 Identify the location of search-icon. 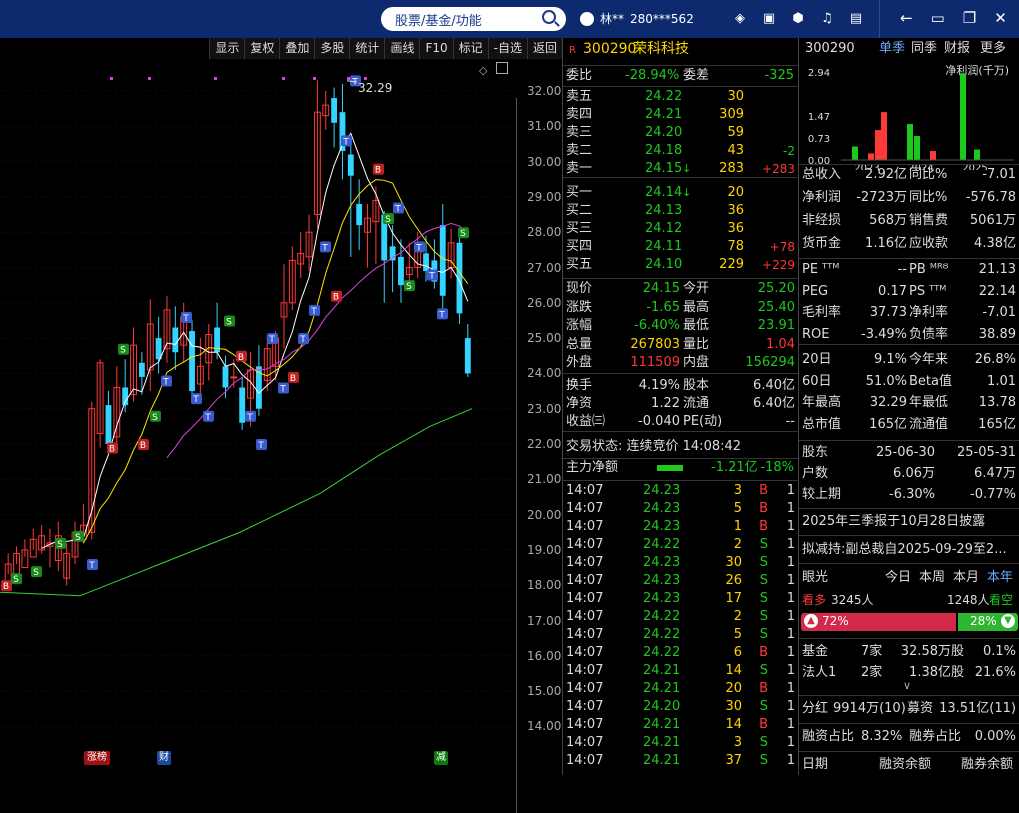
(549, 17).